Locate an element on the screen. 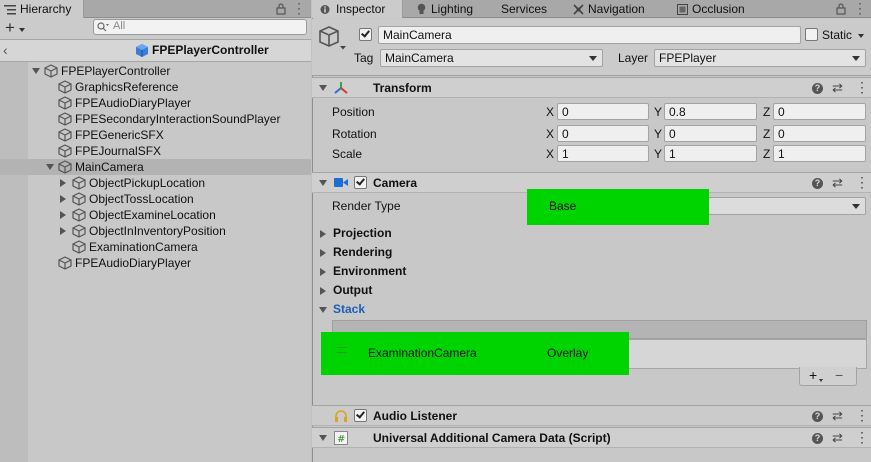 This screenshot has width=871, height=462. camera-section-output: Output is located at coordinates (352, 290).